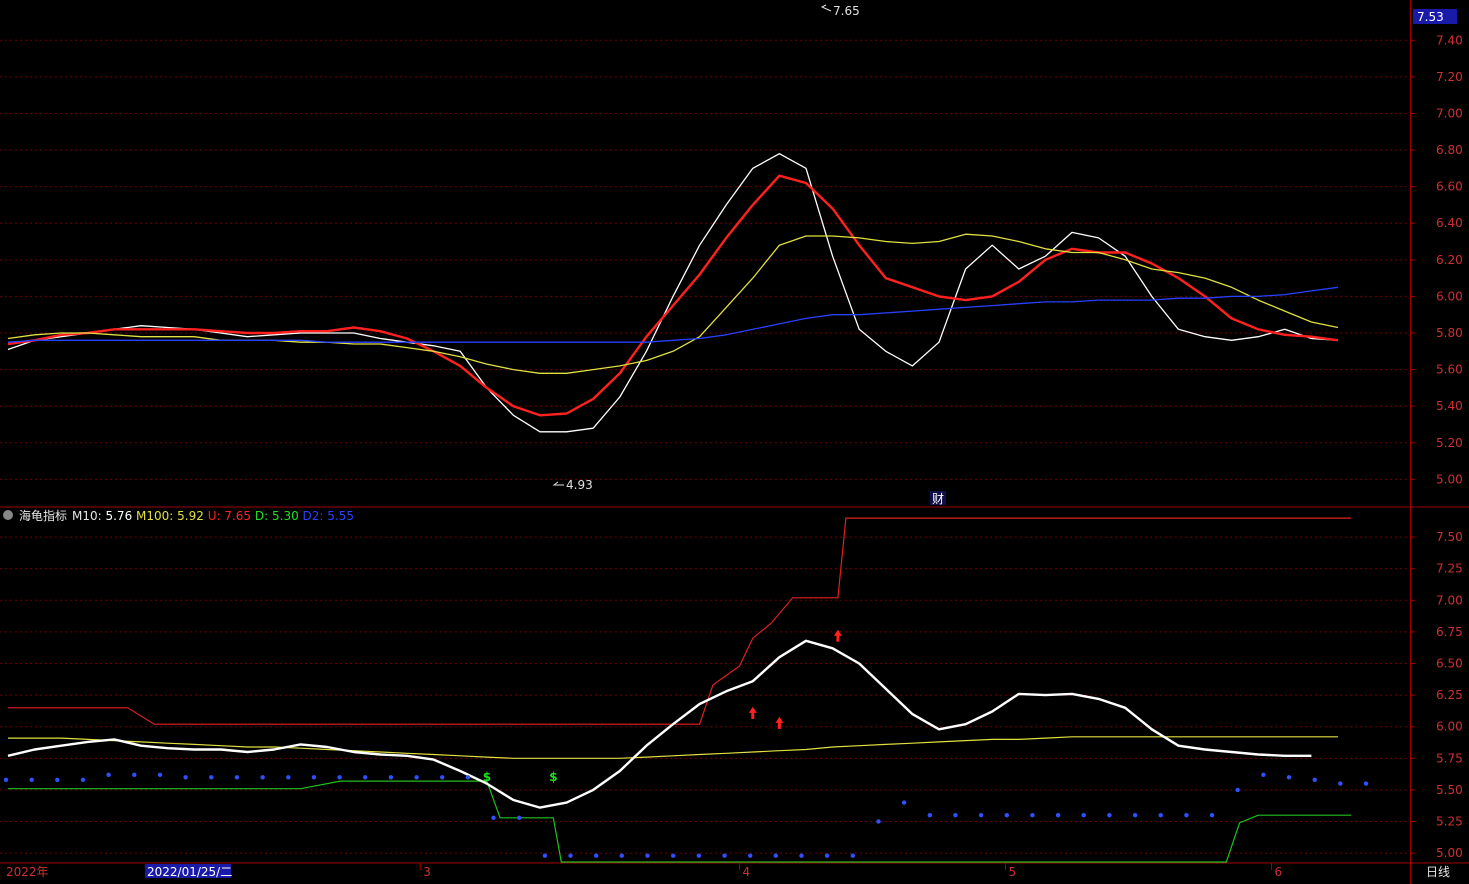 The width and height of the screenshot is (1469, 884). Describe the element at coordinates (725, 873) in the screenshot. I see `time-axis-bar: 2022年 2022/01/25/二 3 4 5 6 日线` at that location.